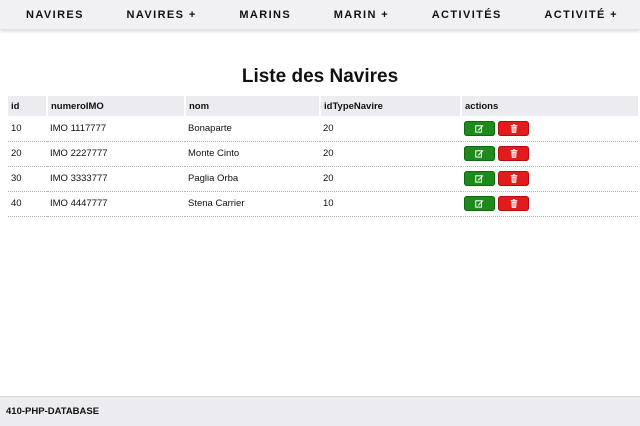  Describe the element at coordinates (252, 129) in the screenshot. I see `cell-nom: Bonaparte` at that location.